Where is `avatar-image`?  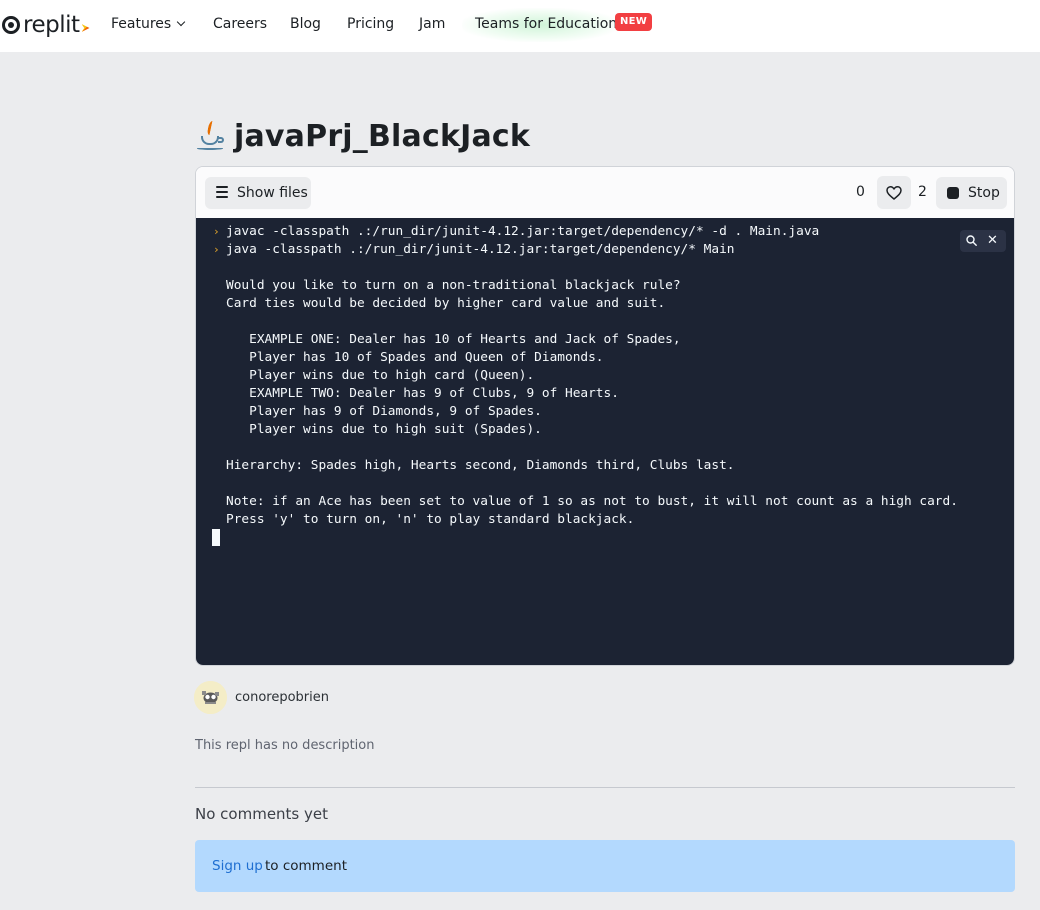 avatar-image is located at coordinates (210, 697).